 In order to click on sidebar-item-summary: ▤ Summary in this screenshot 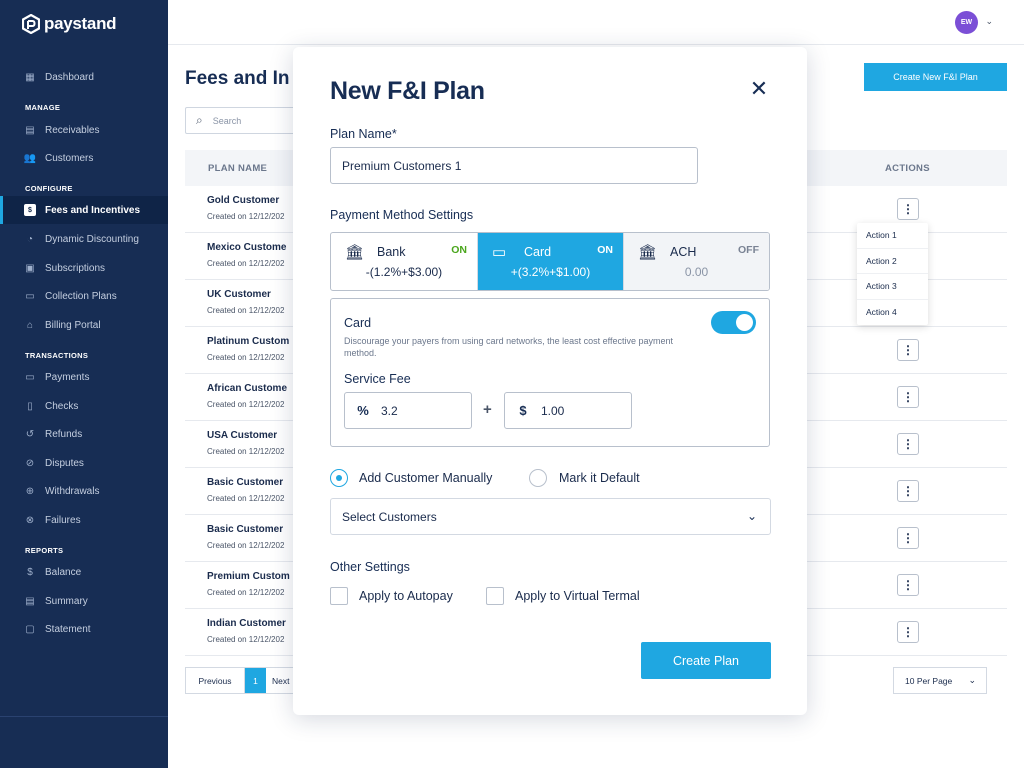, I will do `click(84, 601)`.